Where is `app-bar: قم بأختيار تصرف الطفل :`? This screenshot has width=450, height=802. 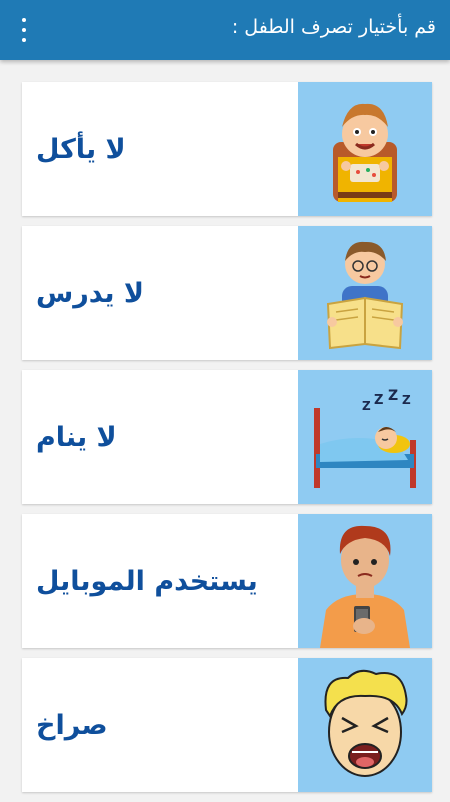
app-bar: قم بأختيار تصرف الطفل : is located at coordinates (225, 30).